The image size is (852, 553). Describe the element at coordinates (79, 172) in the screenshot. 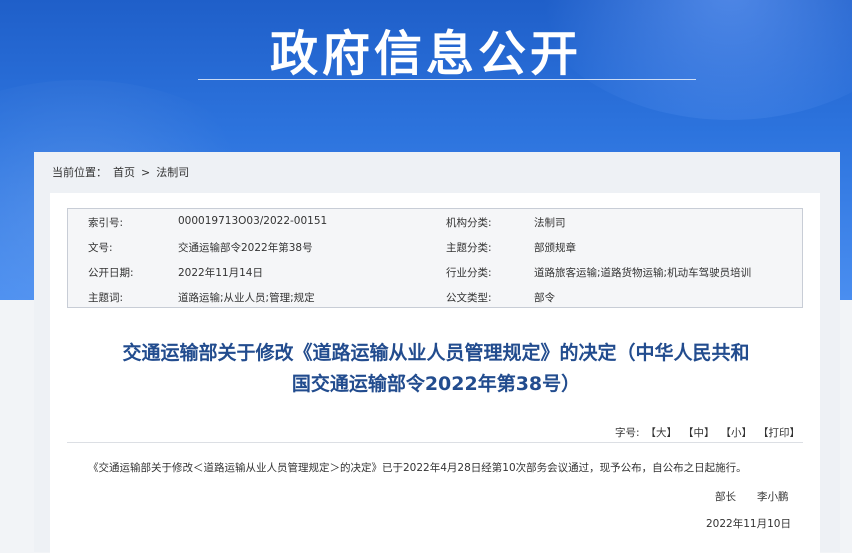

I see `breadcrumb-label: 当前位置：` at that location.